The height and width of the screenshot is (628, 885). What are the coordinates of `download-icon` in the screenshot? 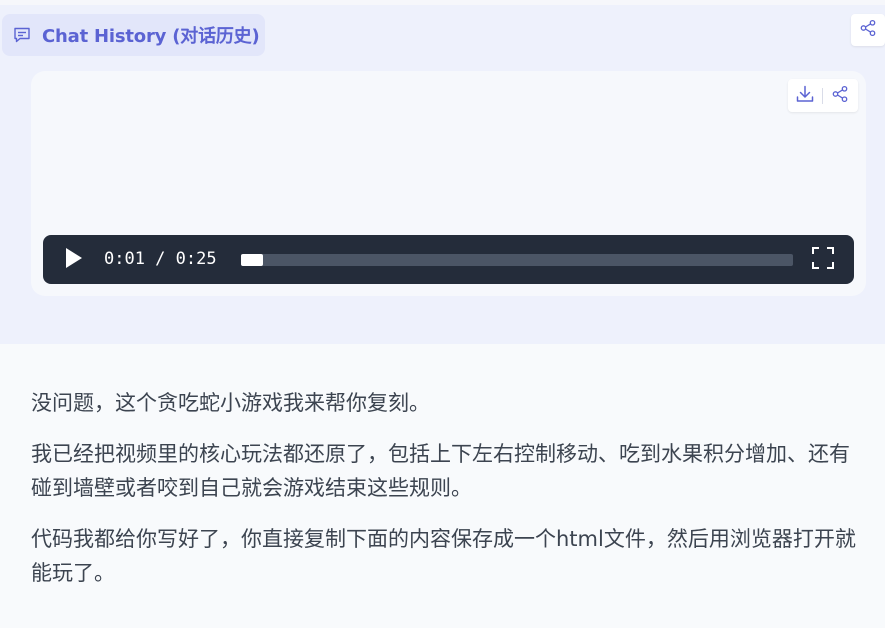 It's located at (805, 96).